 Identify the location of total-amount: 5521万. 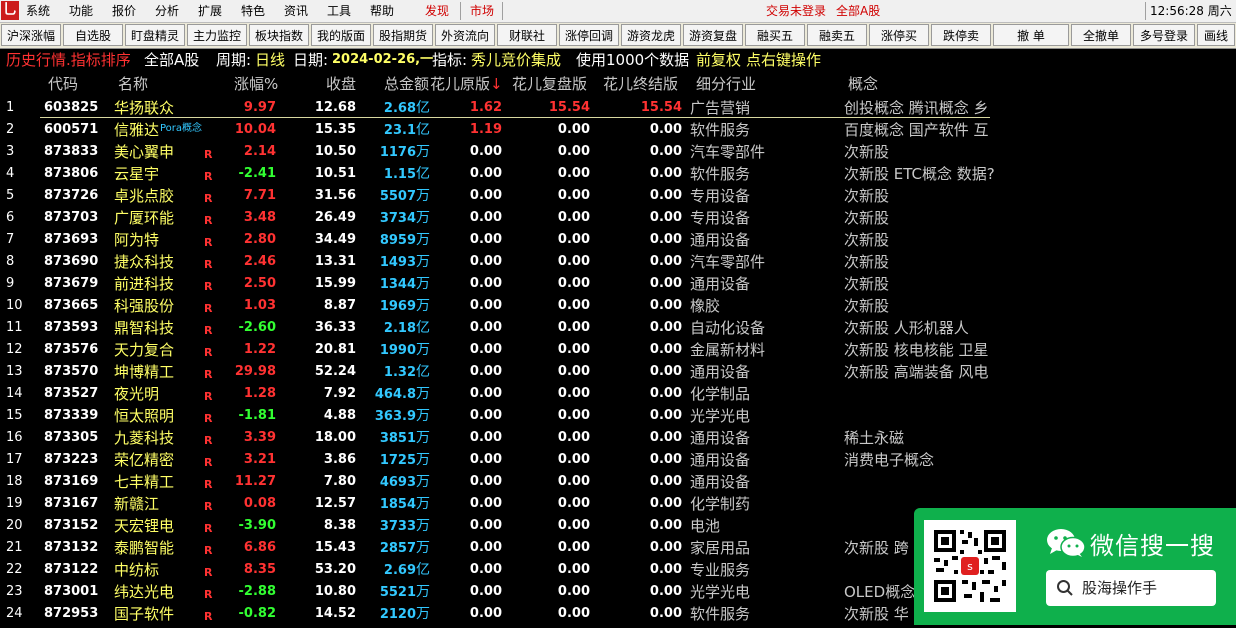
(395, 592).